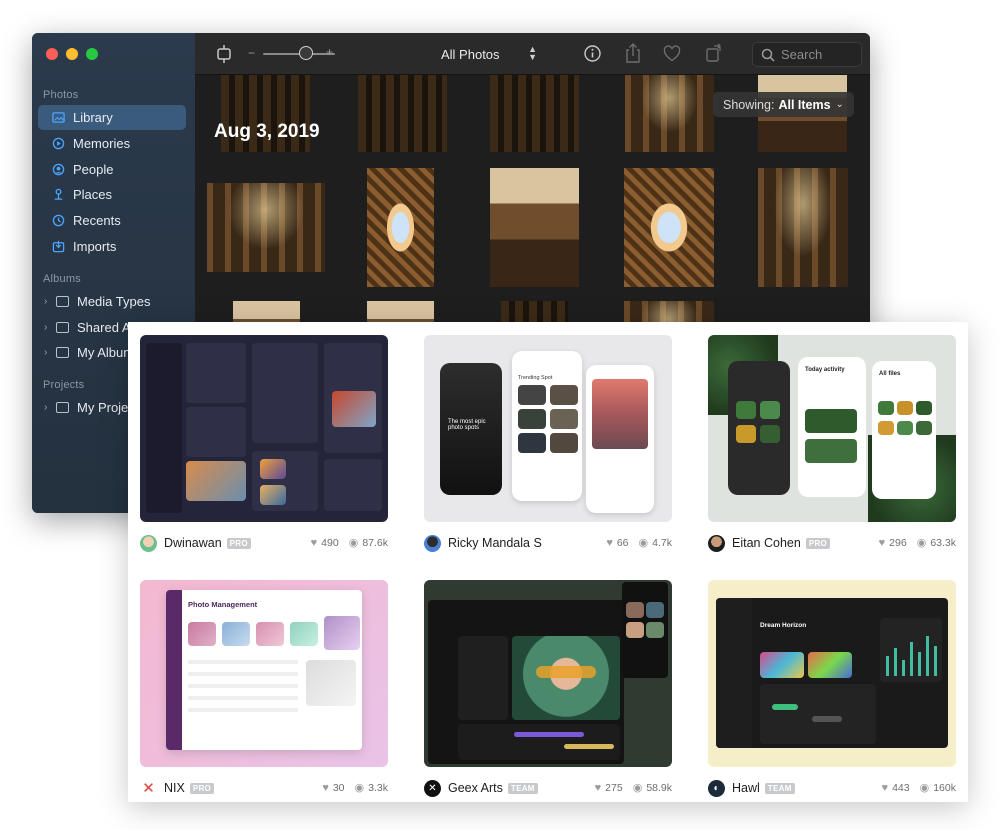 Image resolution: width=1000 pixels, height=830 pixels. I want to click on hawl-logo-icon: ◐, so click(716, 788).